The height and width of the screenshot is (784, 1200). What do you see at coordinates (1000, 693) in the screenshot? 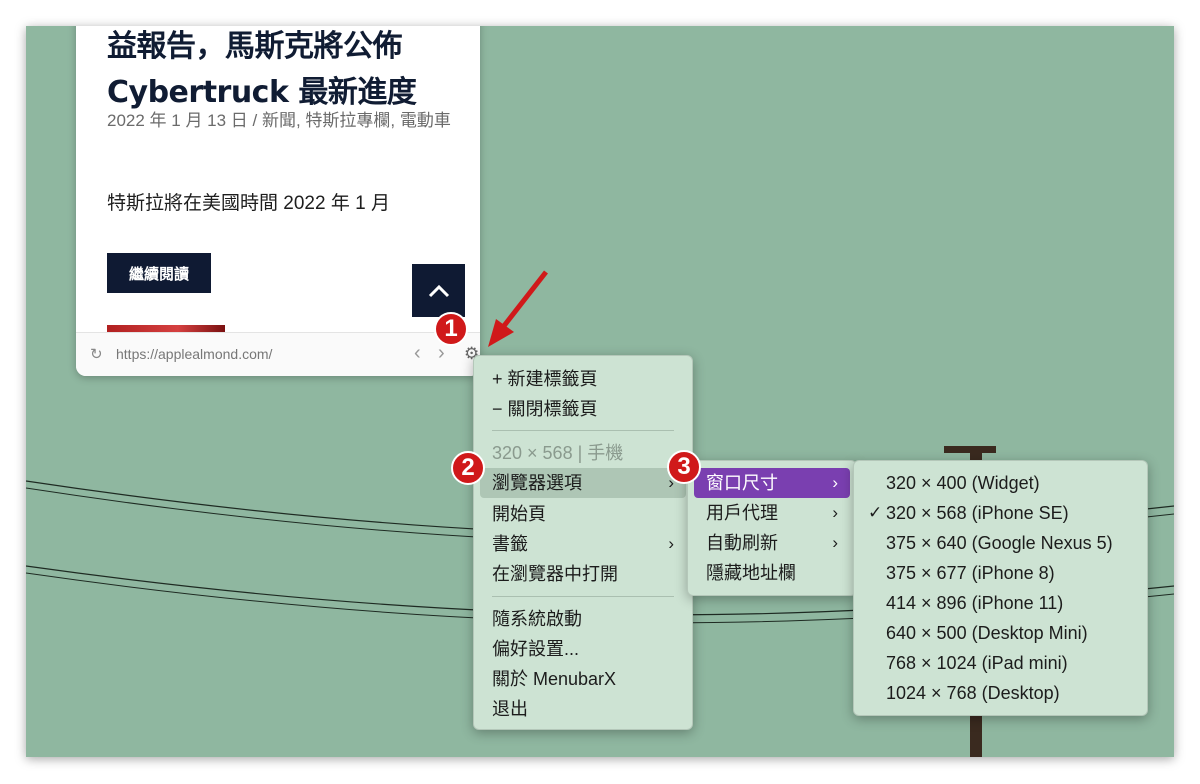
I see `size-option: 1024 × 768 (Desktop)` at bounding box center [1000, 693].